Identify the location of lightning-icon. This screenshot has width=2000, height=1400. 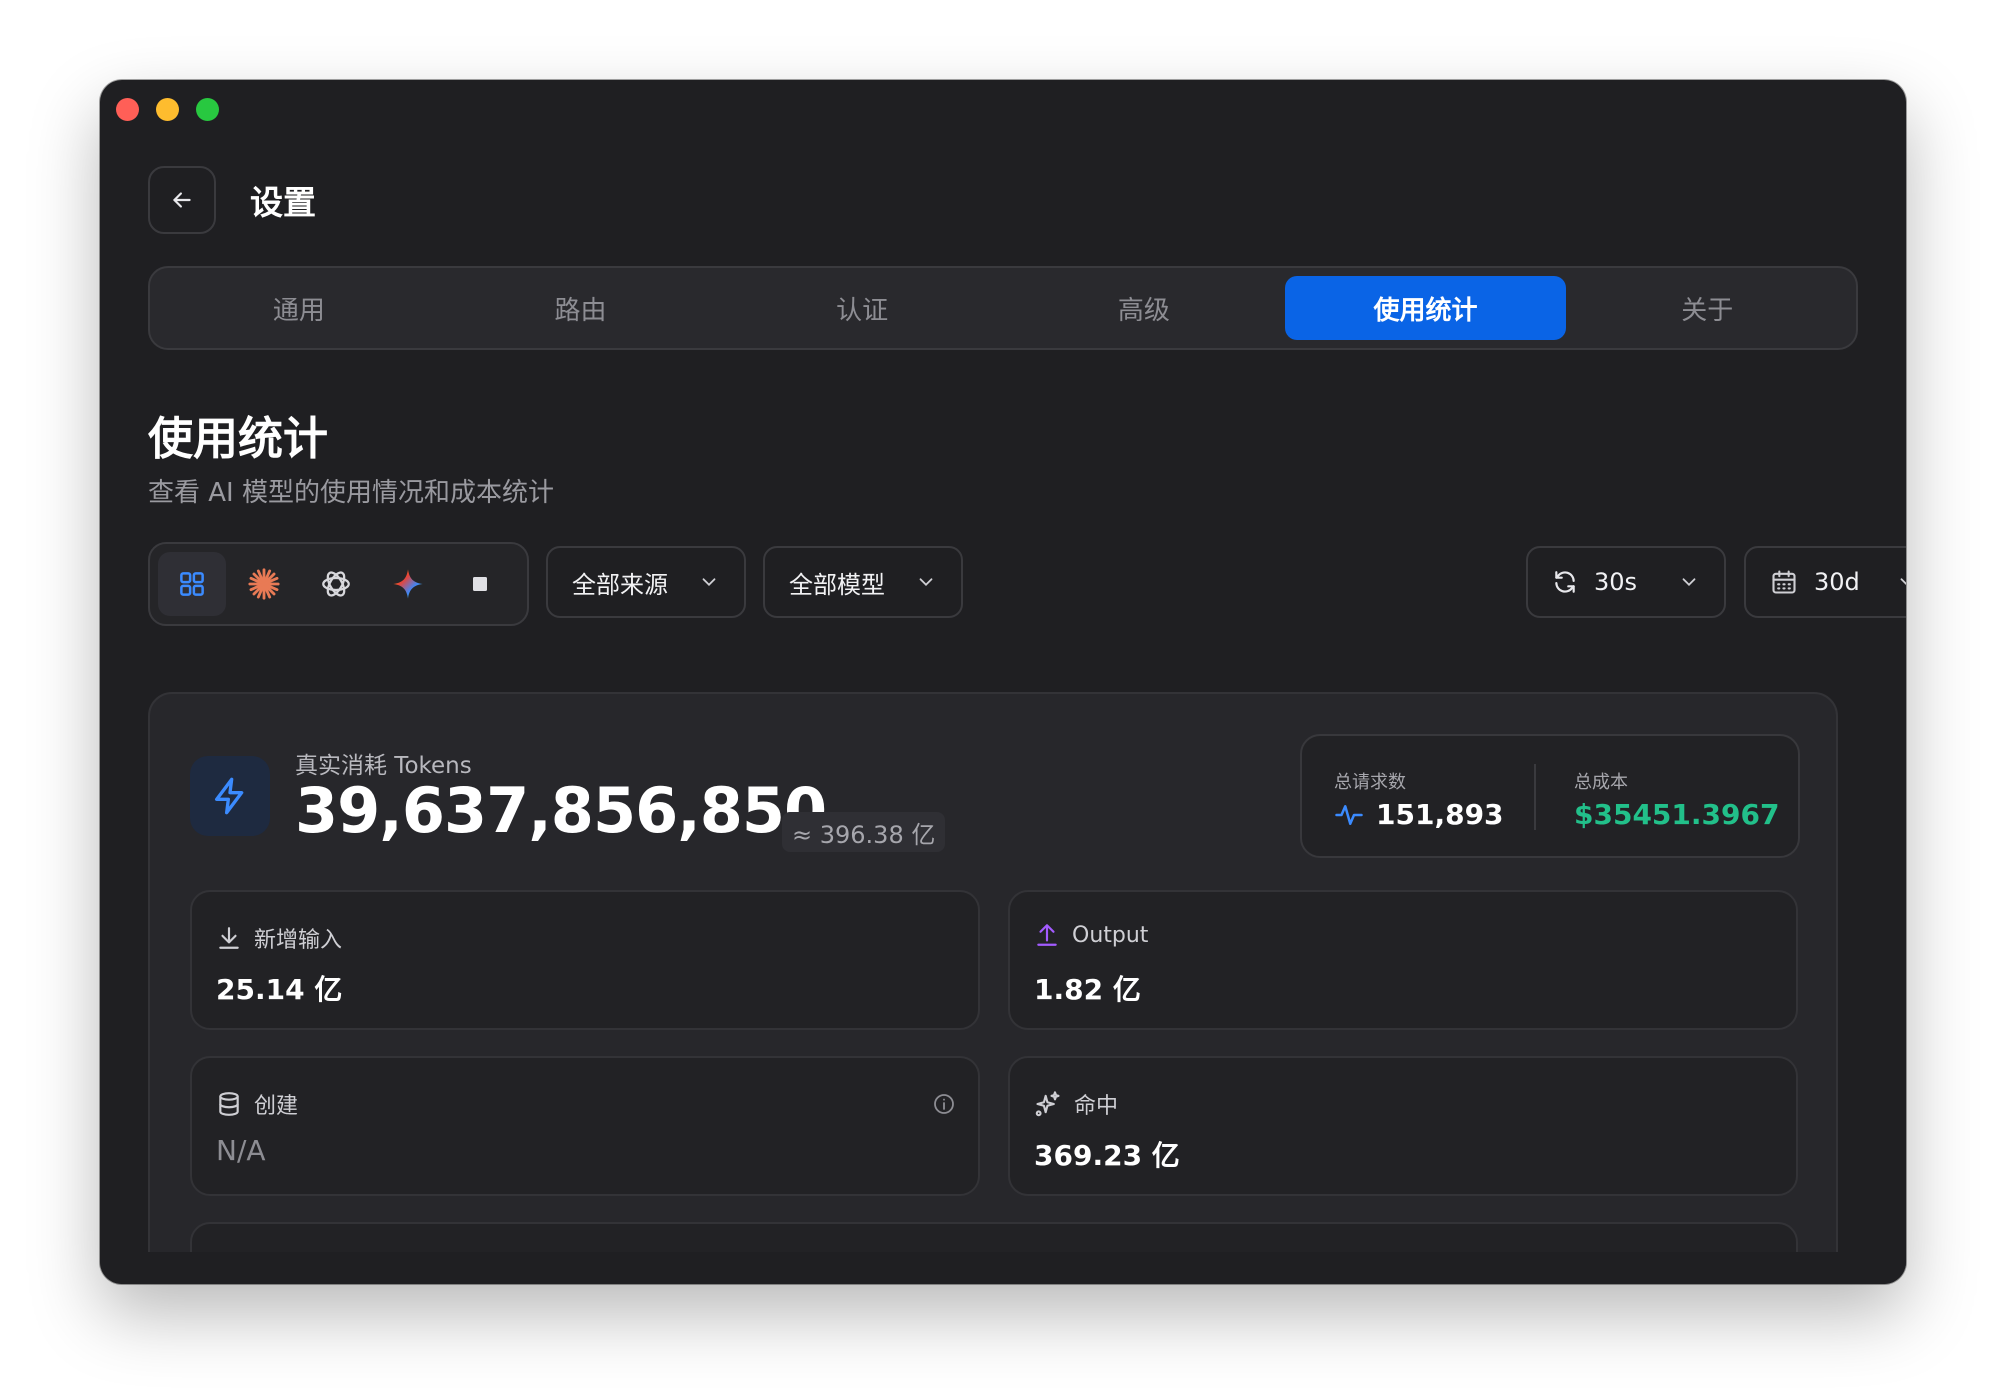
(229, 796).